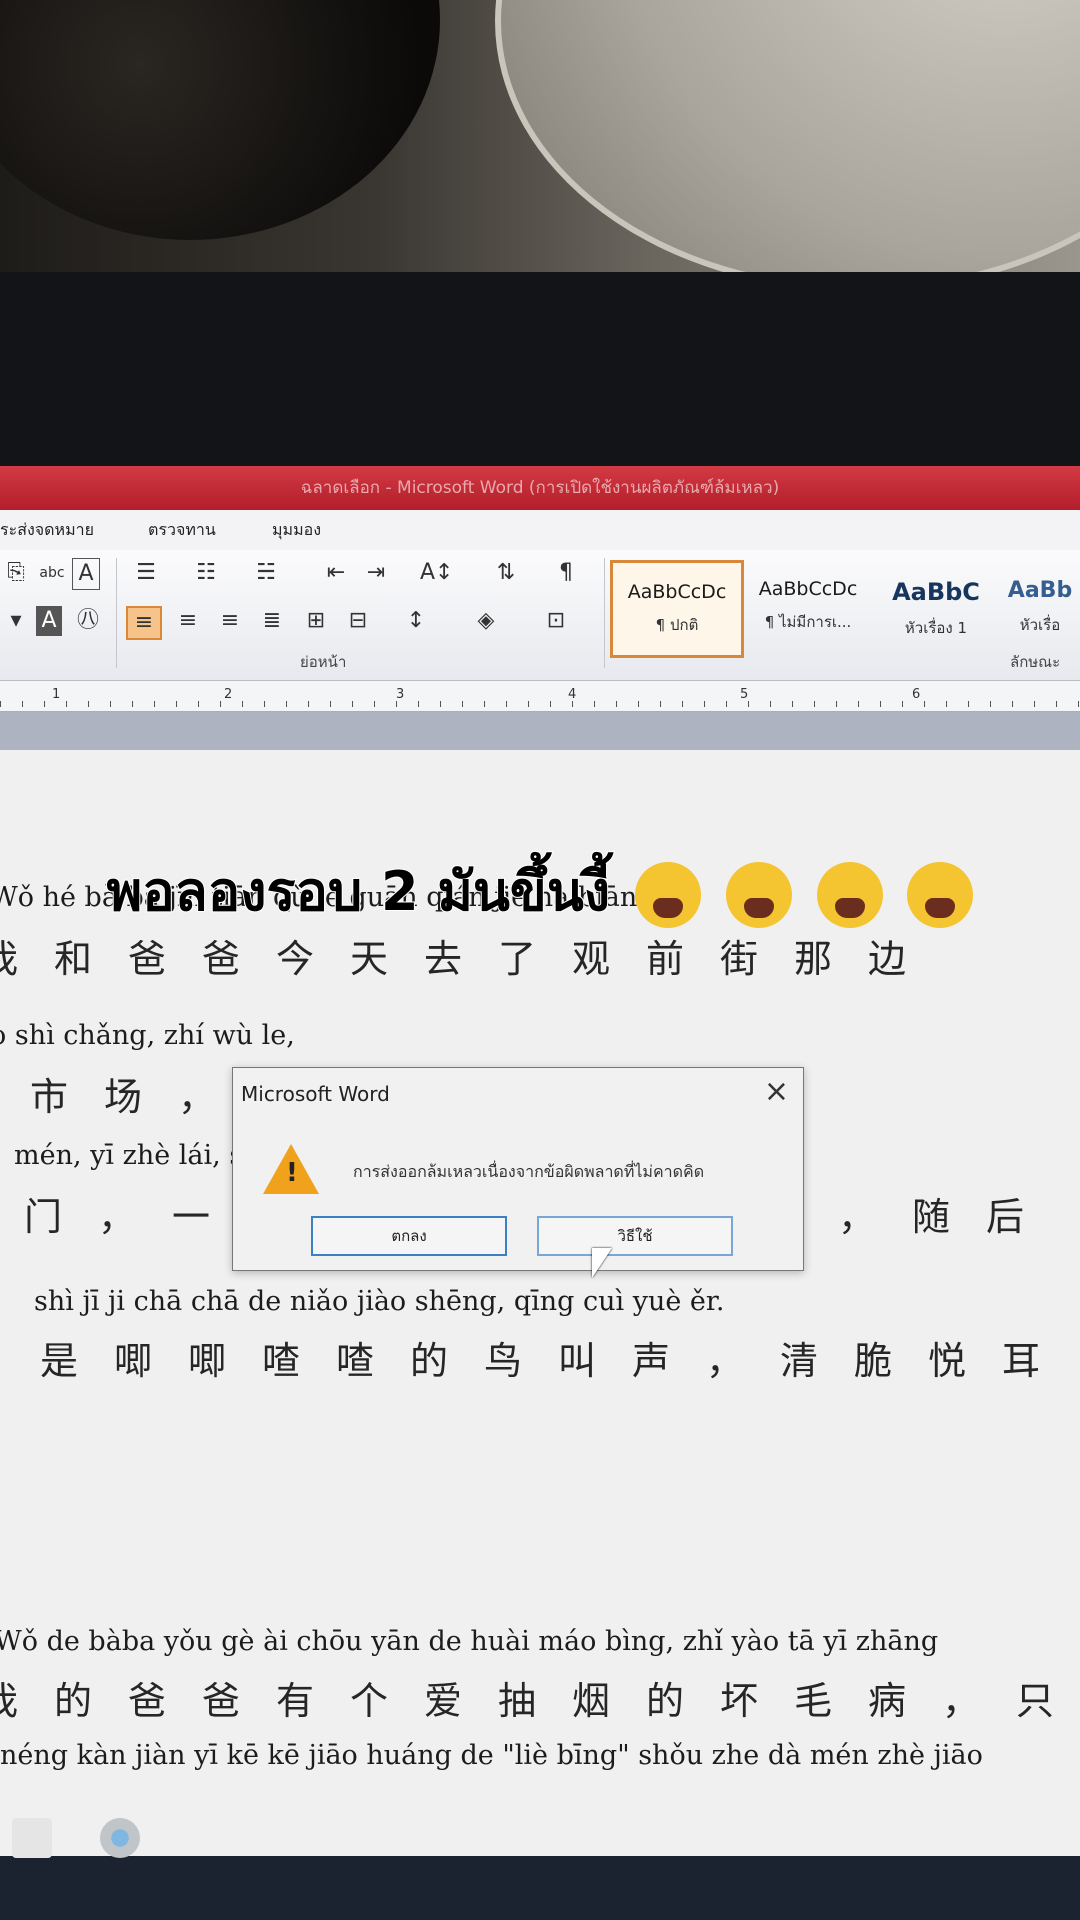 This screenshot has height=1920, width=1080. What do you see at coordinates (32, 1838) in the screenshot?
I see `store-icon` at bounding box center [32, 1838].